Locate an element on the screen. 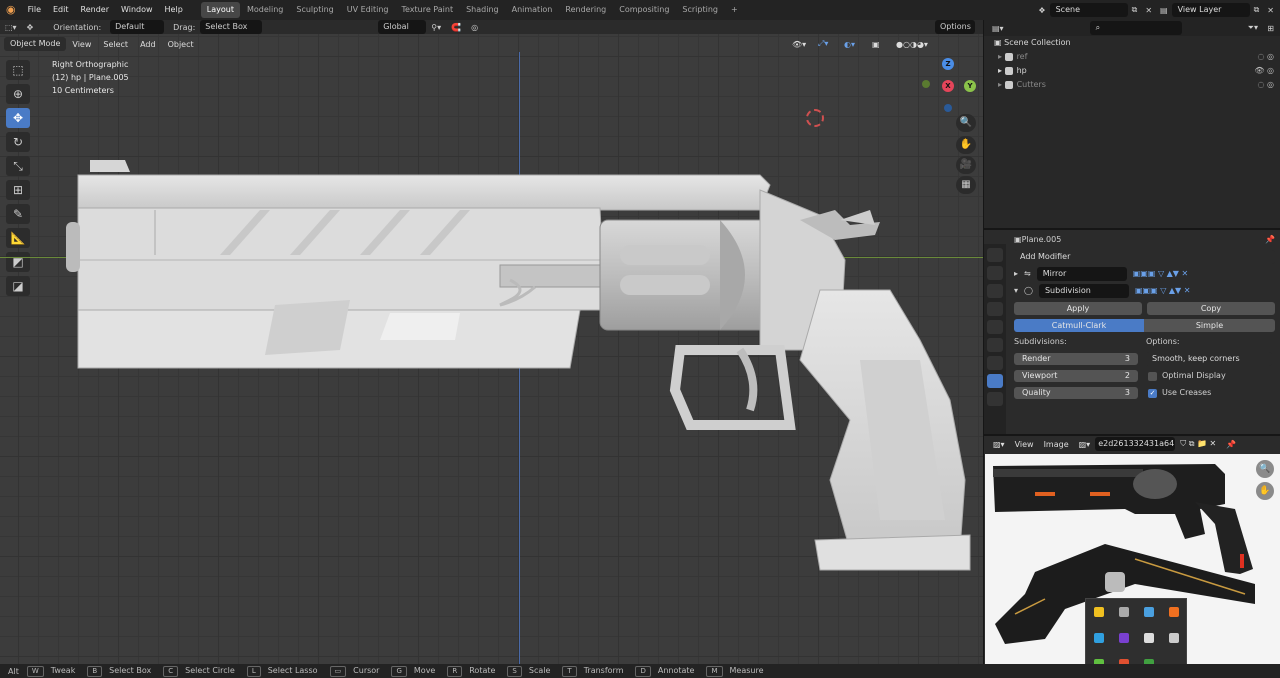  image-menu-image: Image is located at coordinates (1056, 444).